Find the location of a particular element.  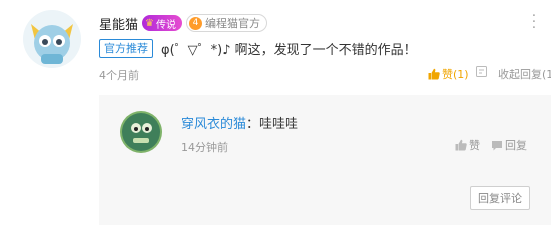

level-icon: 4 is located at coordinates (195, 23).